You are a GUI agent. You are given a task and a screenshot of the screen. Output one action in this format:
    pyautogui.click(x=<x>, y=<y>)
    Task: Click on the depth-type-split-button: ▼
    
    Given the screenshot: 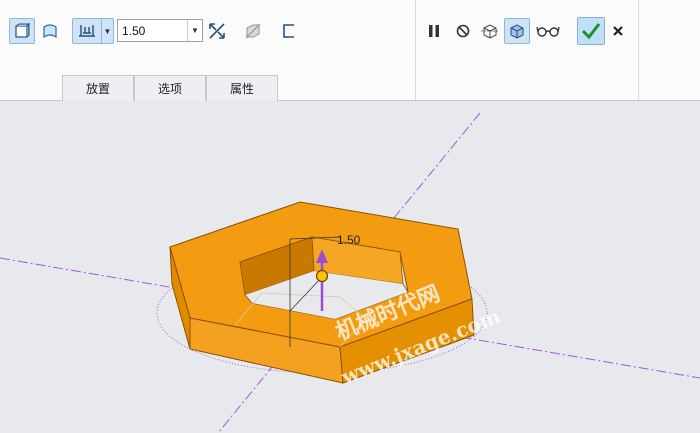 What is the action you would take?
    pyautogui.click(x=93, y=31)
    